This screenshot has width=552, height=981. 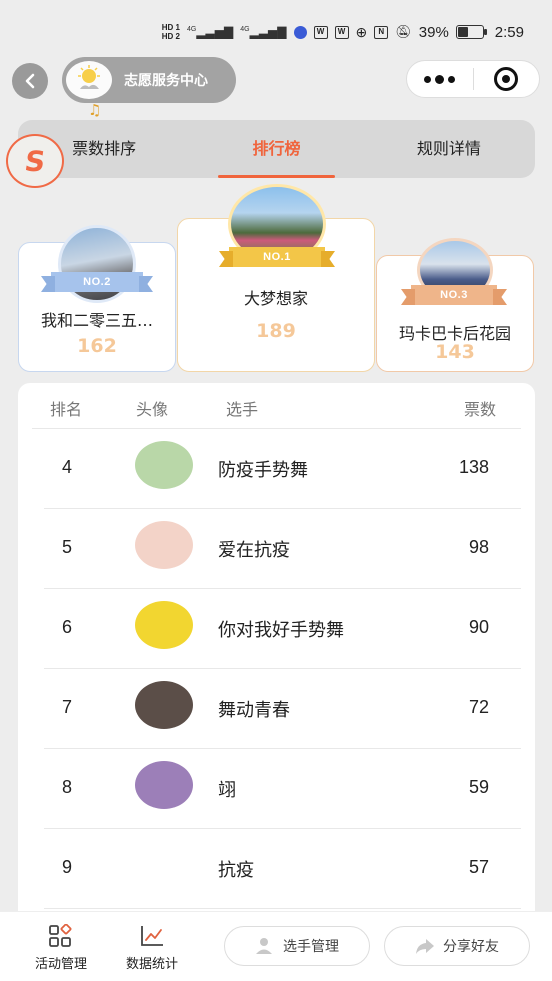 What do you see at coordinates (210, 32) in the screenshot?
I see `signal1-icon: 4G▂▃▅▇` at bounding box center [210, 32].